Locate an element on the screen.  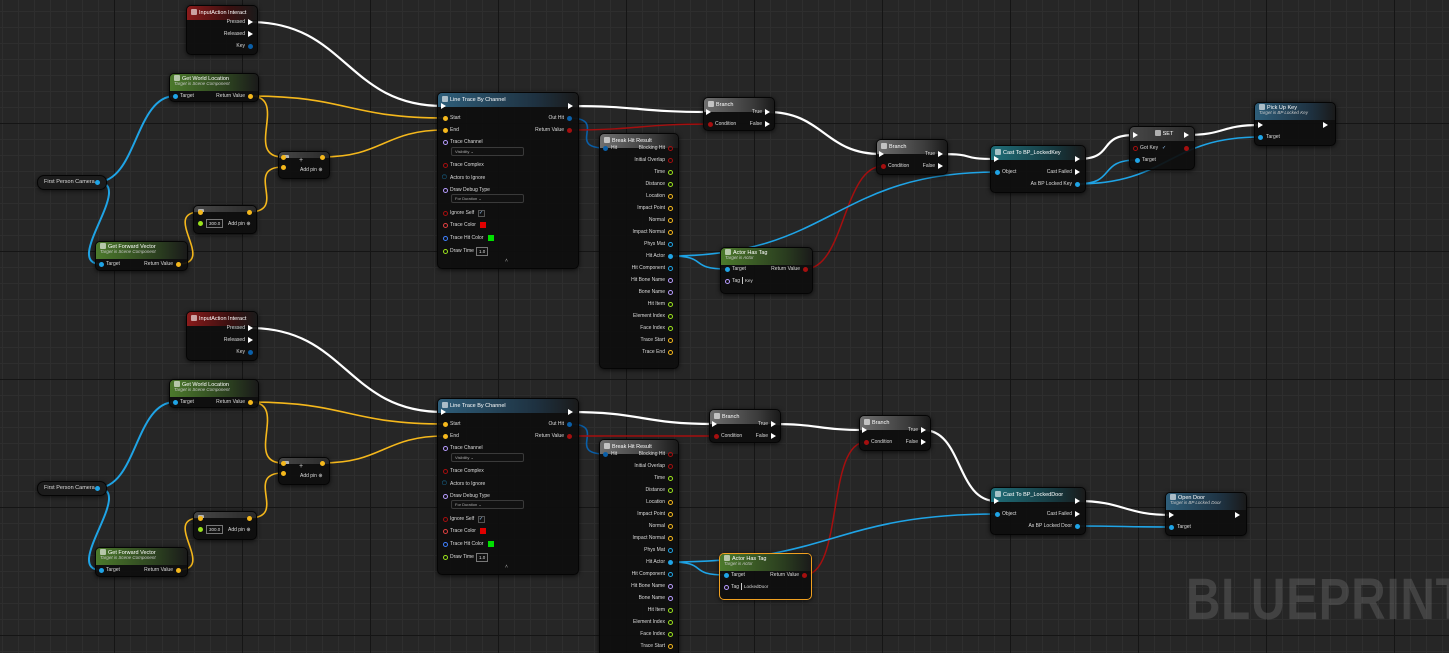
trace-complex-pin is located at coordinates (445, 471).